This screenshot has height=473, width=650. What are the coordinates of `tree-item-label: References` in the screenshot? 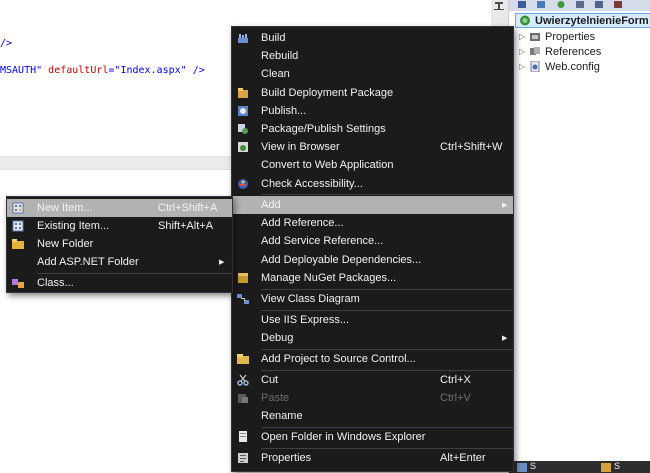 It's located at (573, 51).